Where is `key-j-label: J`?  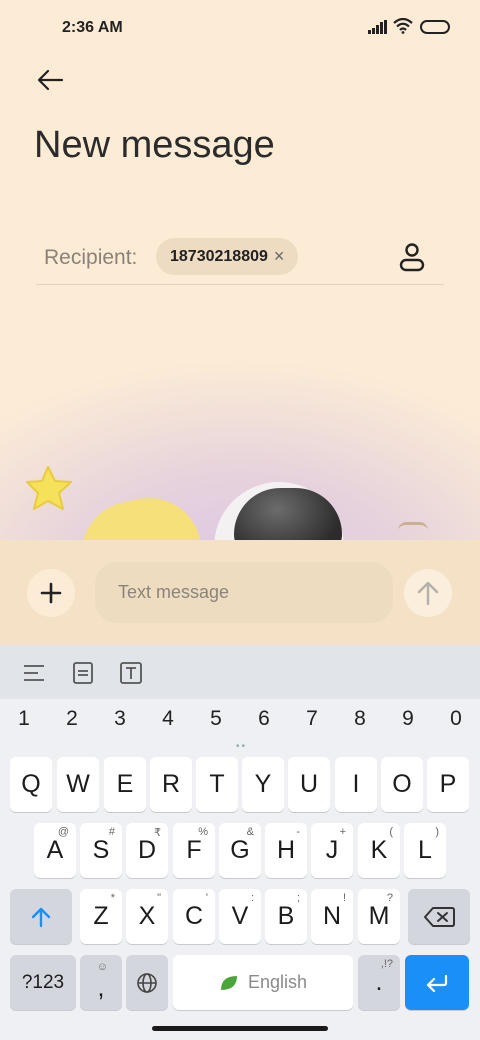
key-j-label: J is located at coordinates (332, 850).